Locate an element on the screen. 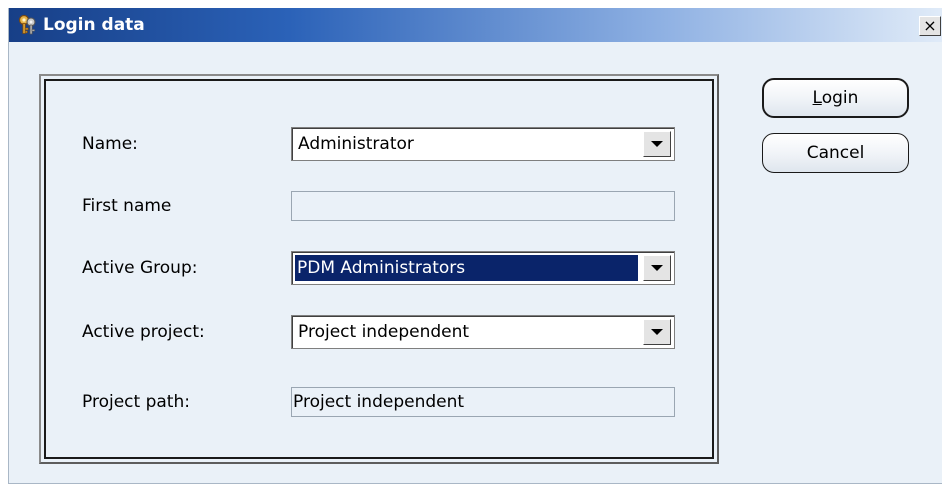 This screenshot has width=942, height=492. cancel-button: Cancel is located at coordinates (835, 153).